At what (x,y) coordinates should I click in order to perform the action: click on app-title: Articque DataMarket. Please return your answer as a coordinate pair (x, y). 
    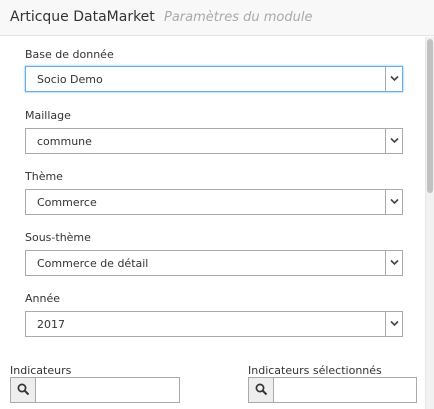
    Looking at the image, I should click on (82, 17).